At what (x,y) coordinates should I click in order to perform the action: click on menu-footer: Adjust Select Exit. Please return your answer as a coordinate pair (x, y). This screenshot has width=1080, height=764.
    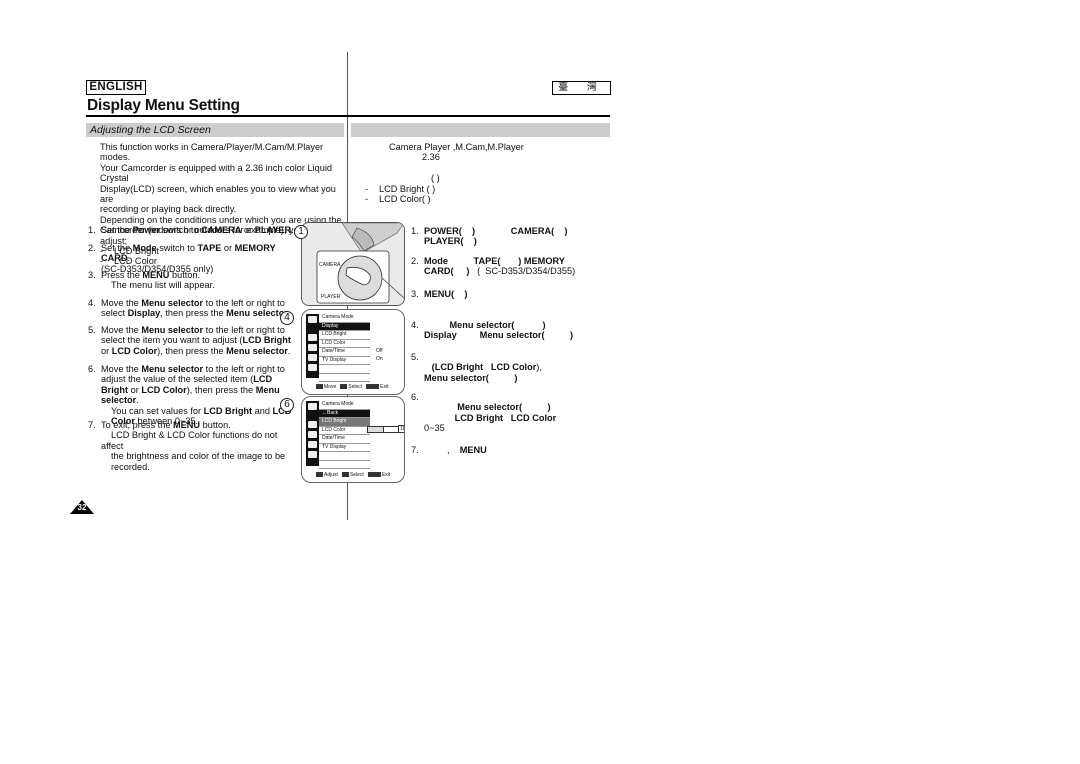
    Looking at the image, I should click on (353, 475).